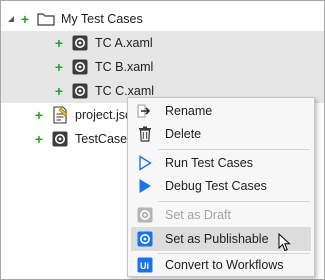  Describe the element at coordinates (209, 163) in the screenshot. I see `menu-item-label: Run Test Cases` at that location.